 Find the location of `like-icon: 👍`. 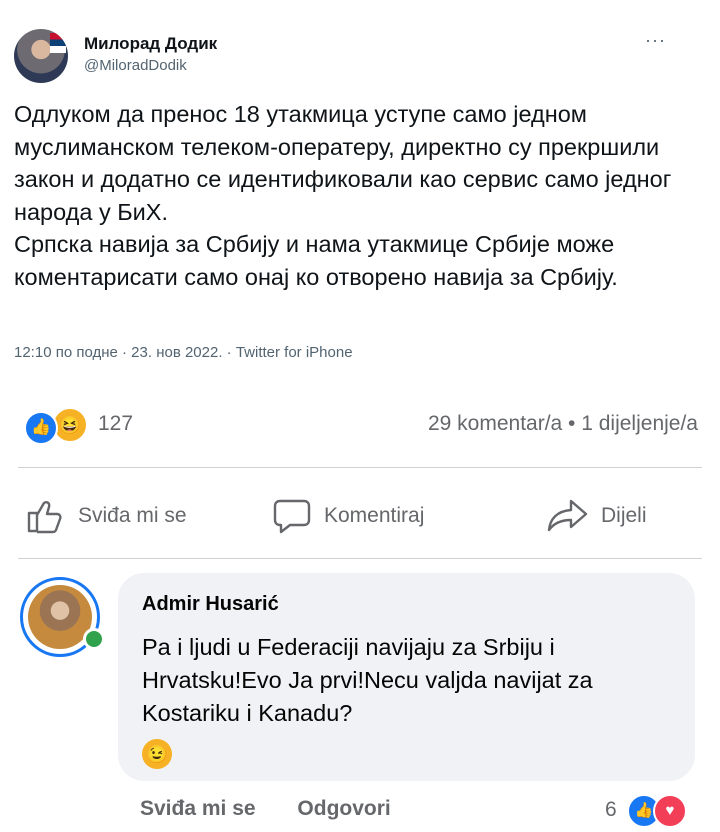

like-icon: 👍 is located at coordinates (41, 428).